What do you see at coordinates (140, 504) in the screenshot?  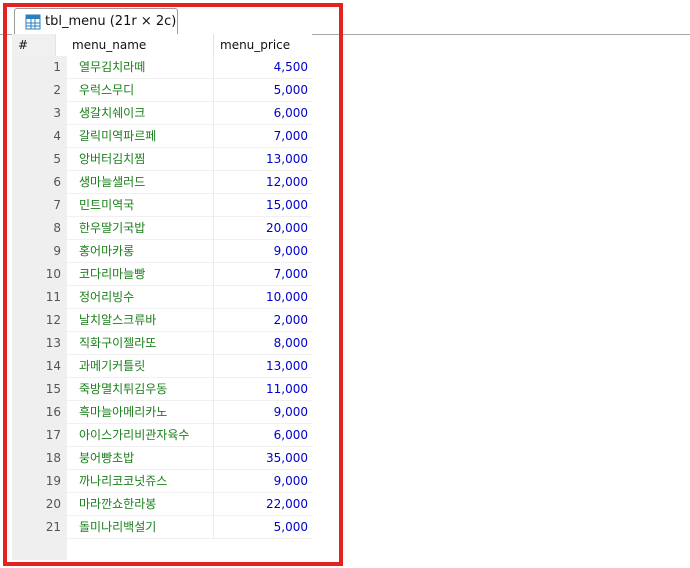 I see `menu-name-cell: 마라깐쇼한라봉` at bounding box center [140, 504].